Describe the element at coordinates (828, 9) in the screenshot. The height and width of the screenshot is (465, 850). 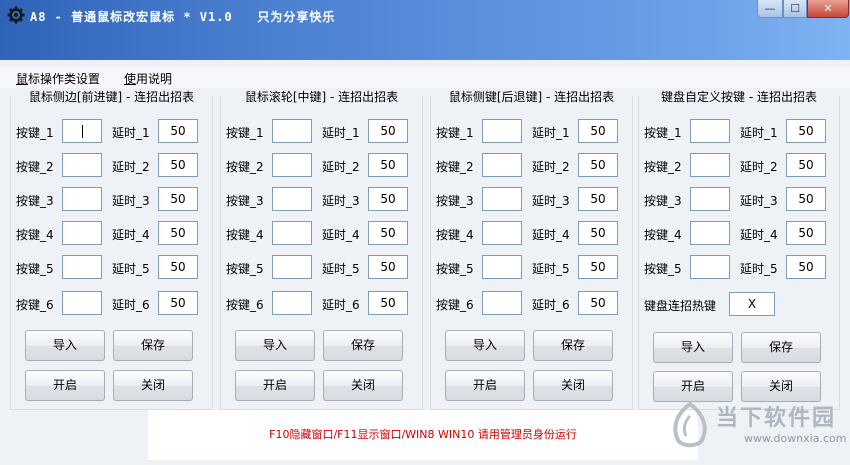
I see `close-button: ✕` at that location.